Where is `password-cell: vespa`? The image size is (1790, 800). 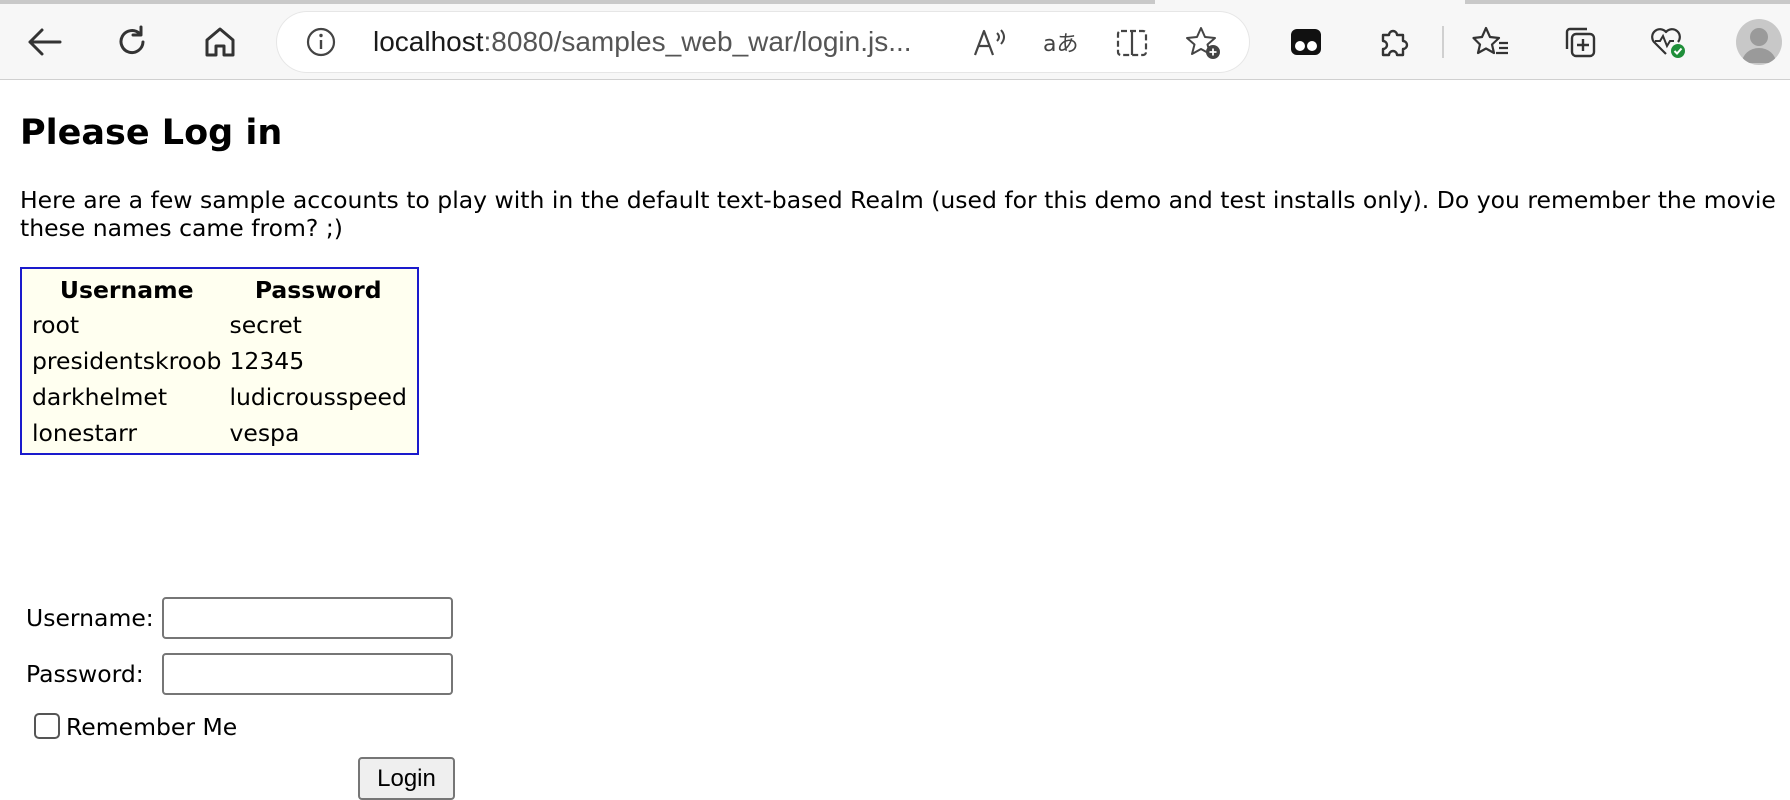 password-cell: vespa is located at coordinates (264, 433).